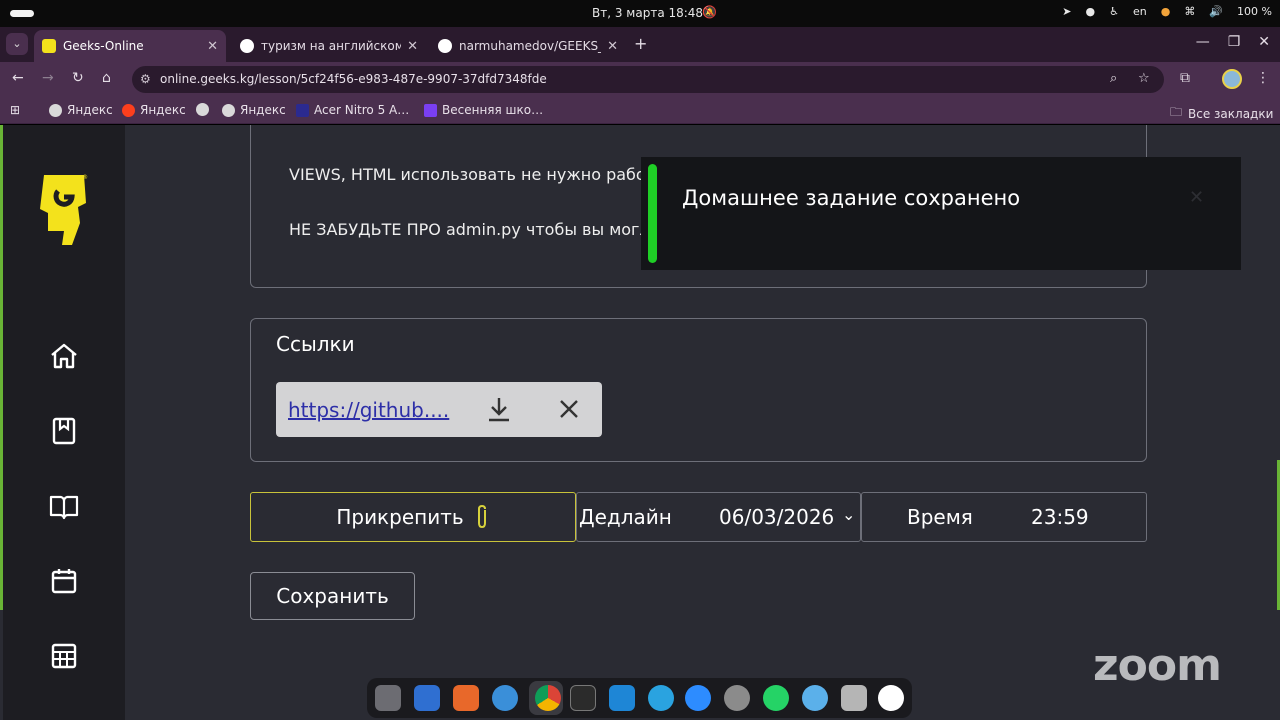 Image resolution: width=1280 pixels, height=720 pixels. I want to click on help-app-icon, so click(505, 698).